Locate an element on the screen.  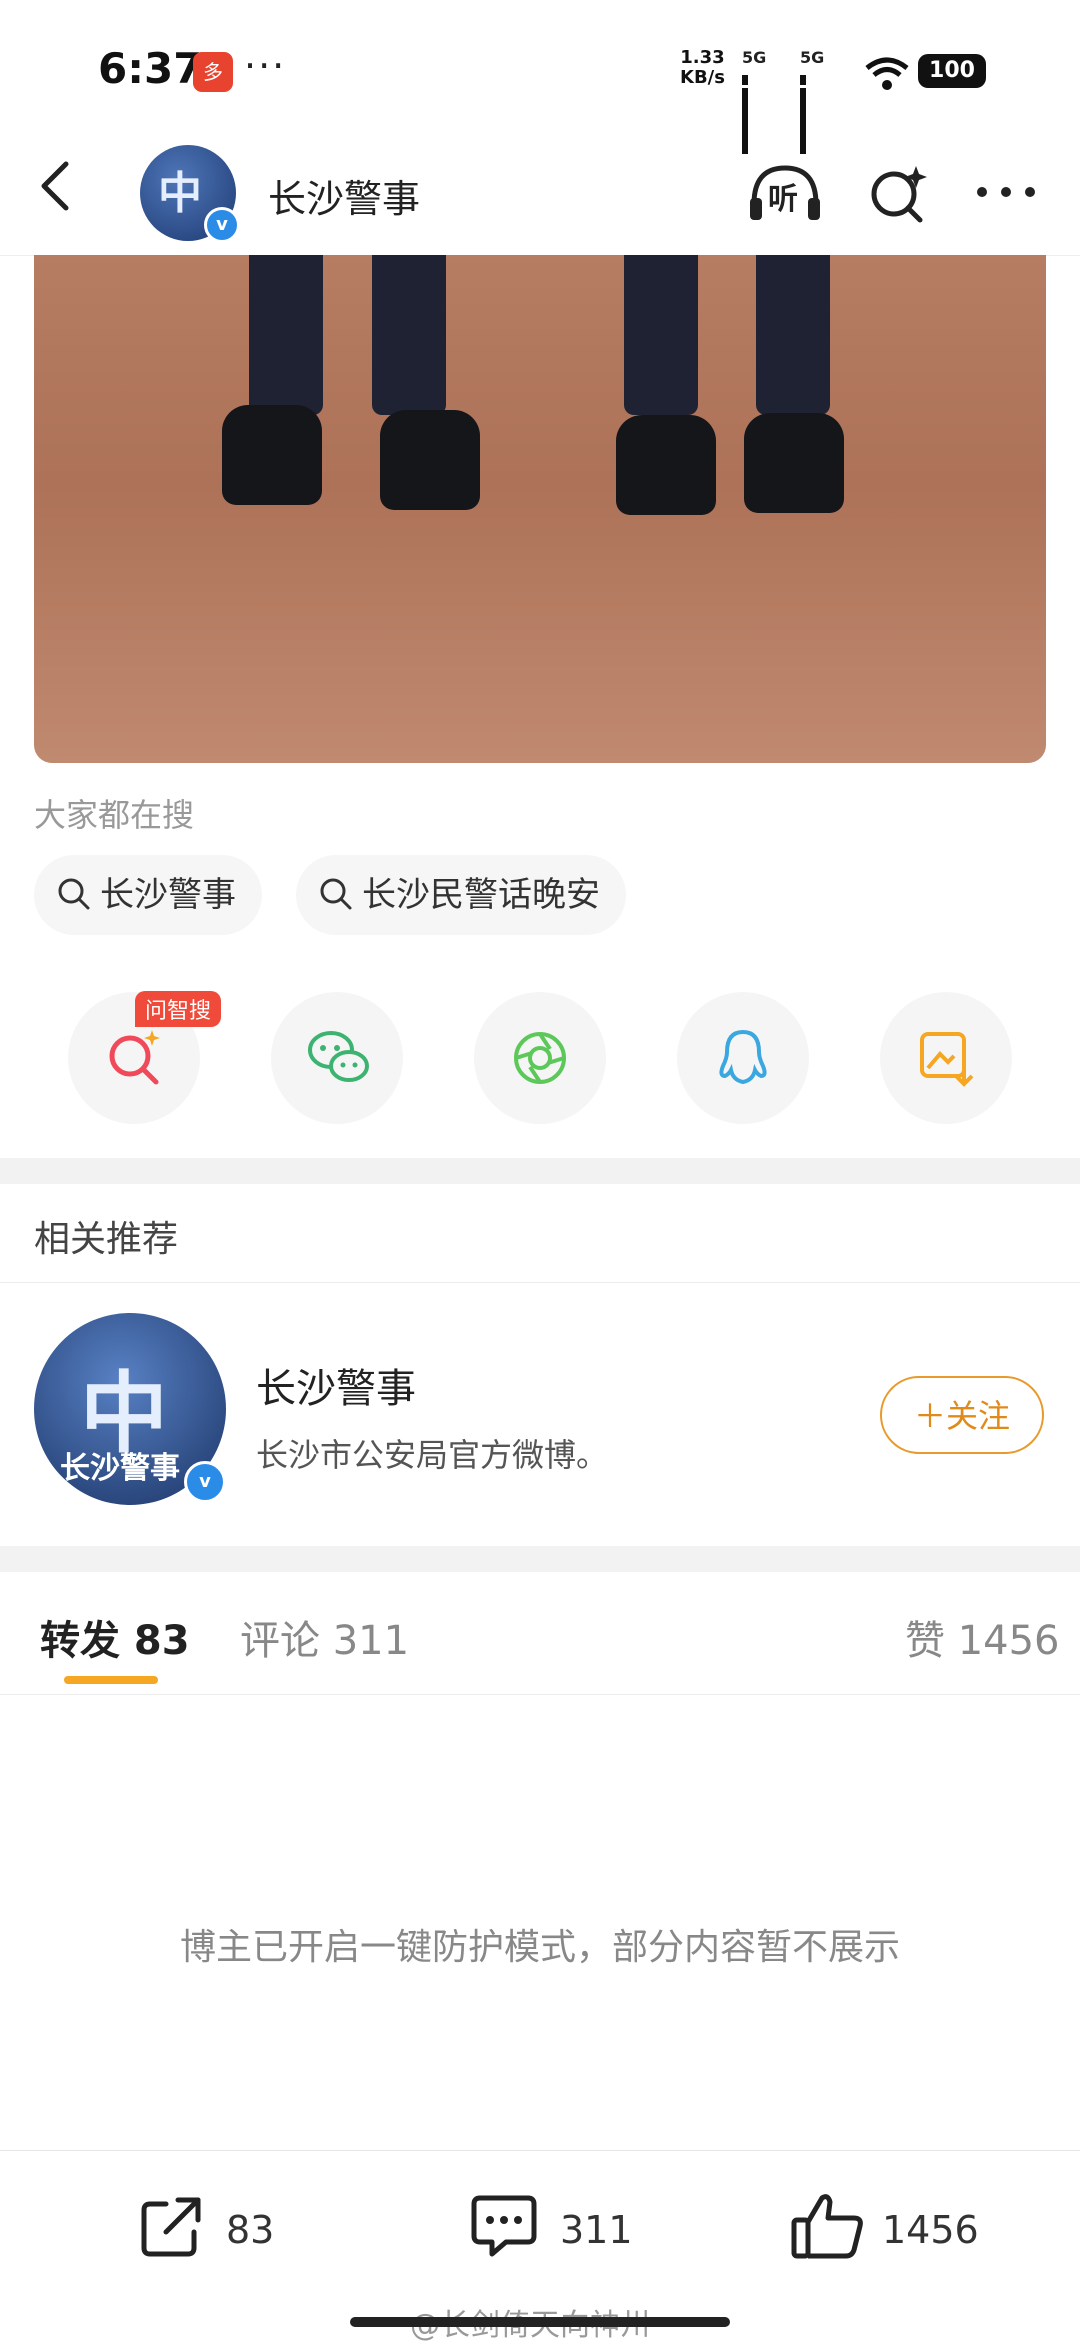
repost-button: 83 is located at coordinates (216, 2230).